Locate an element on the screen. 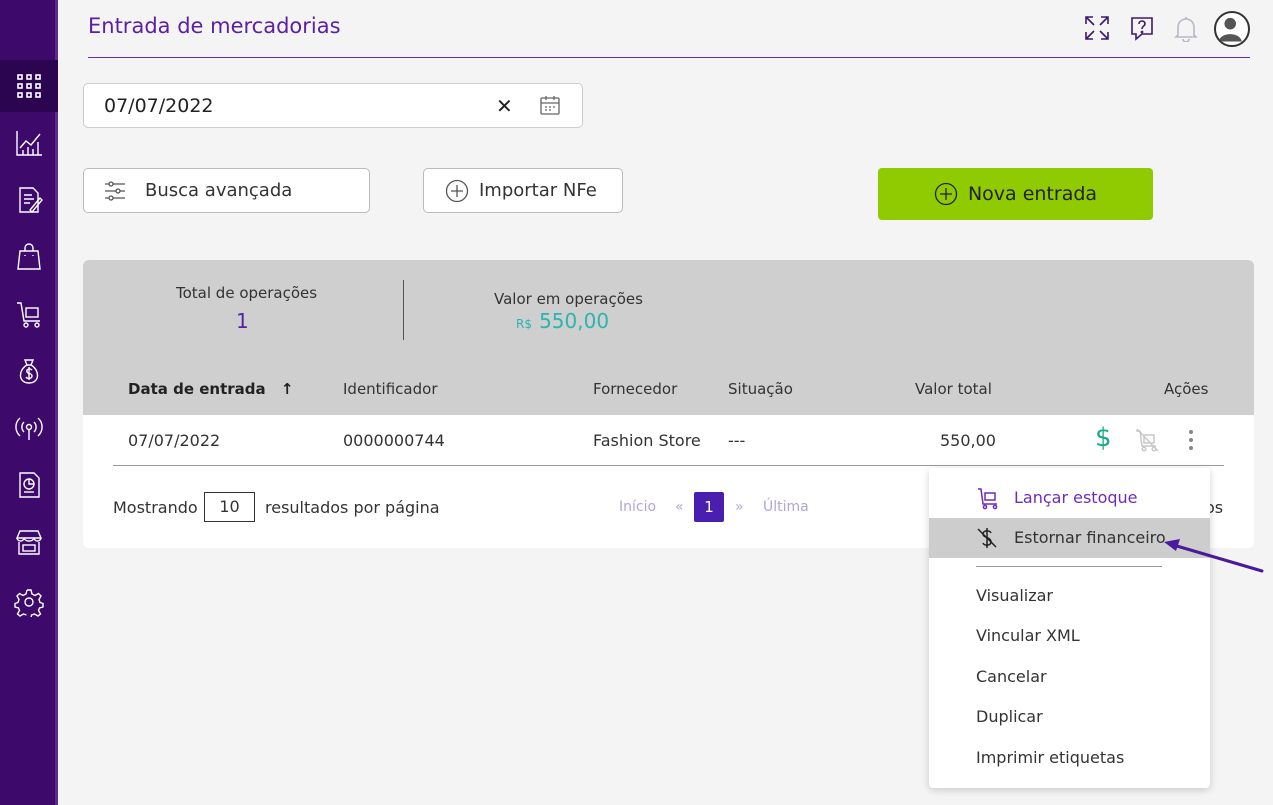 This screenshot has width=1273, height=805. new-entry-button: Nova entrada is located at coordinates (1015, 194).